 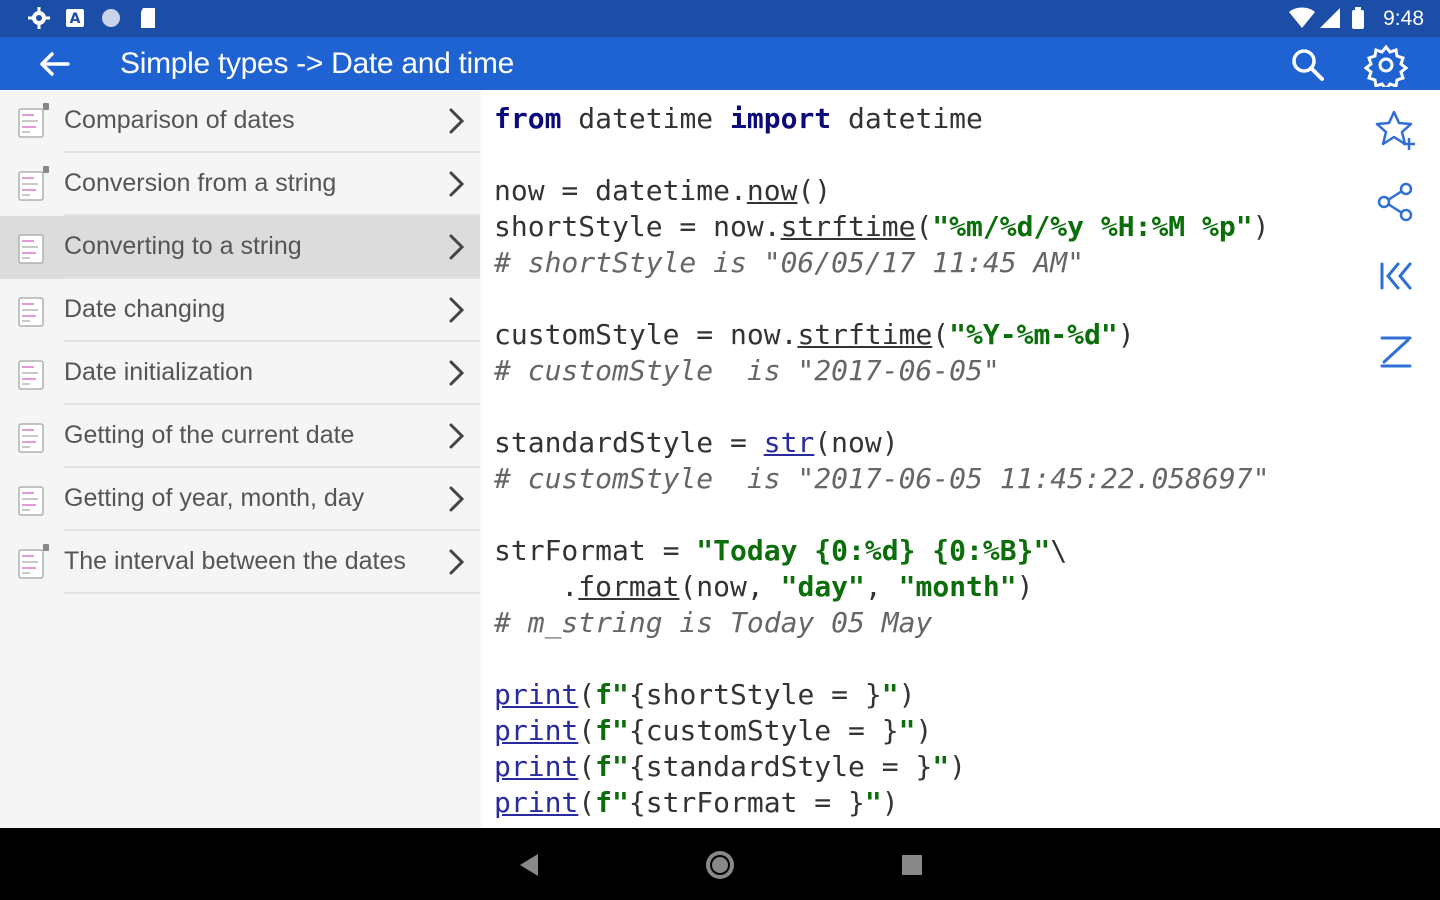 I want to click on code-line: print(f"{strFormat = }"), so click(x=696, y=803).